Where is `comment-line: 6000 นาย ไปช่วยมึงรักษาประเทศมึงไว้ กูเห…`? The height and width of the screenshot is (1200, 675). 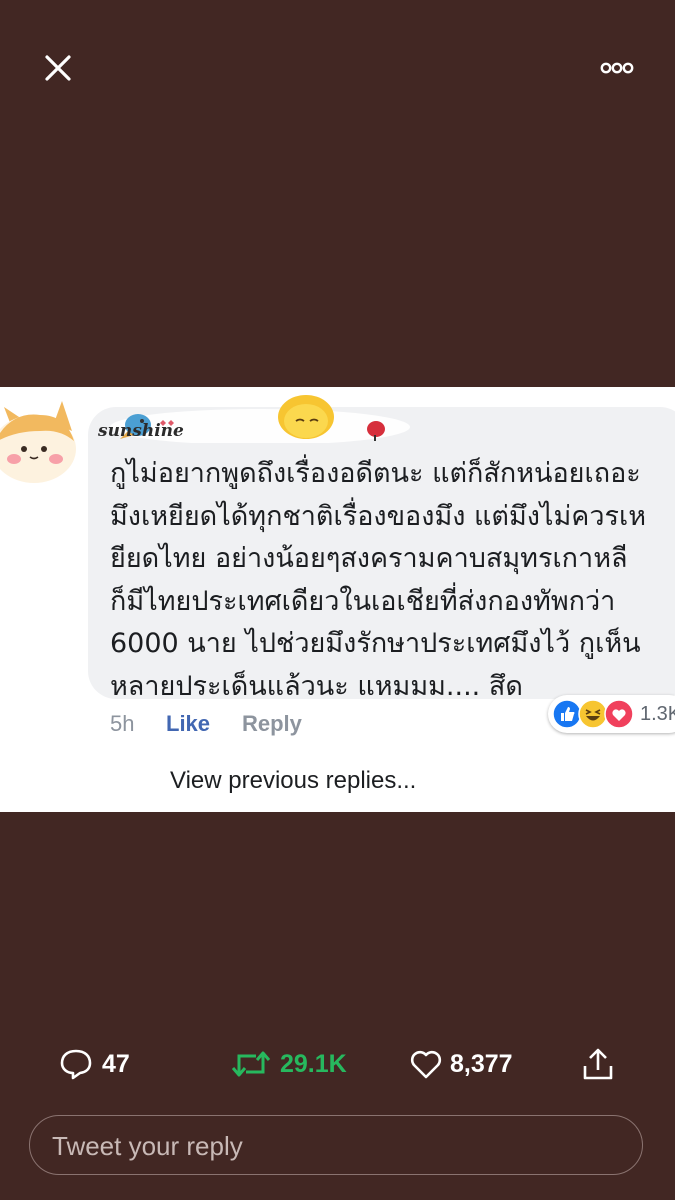
comment-line: 6000 นาย ไปช่วยมึงรักษาประเทศมึงไว้ กูเห… is located at coordinates (375, 643).